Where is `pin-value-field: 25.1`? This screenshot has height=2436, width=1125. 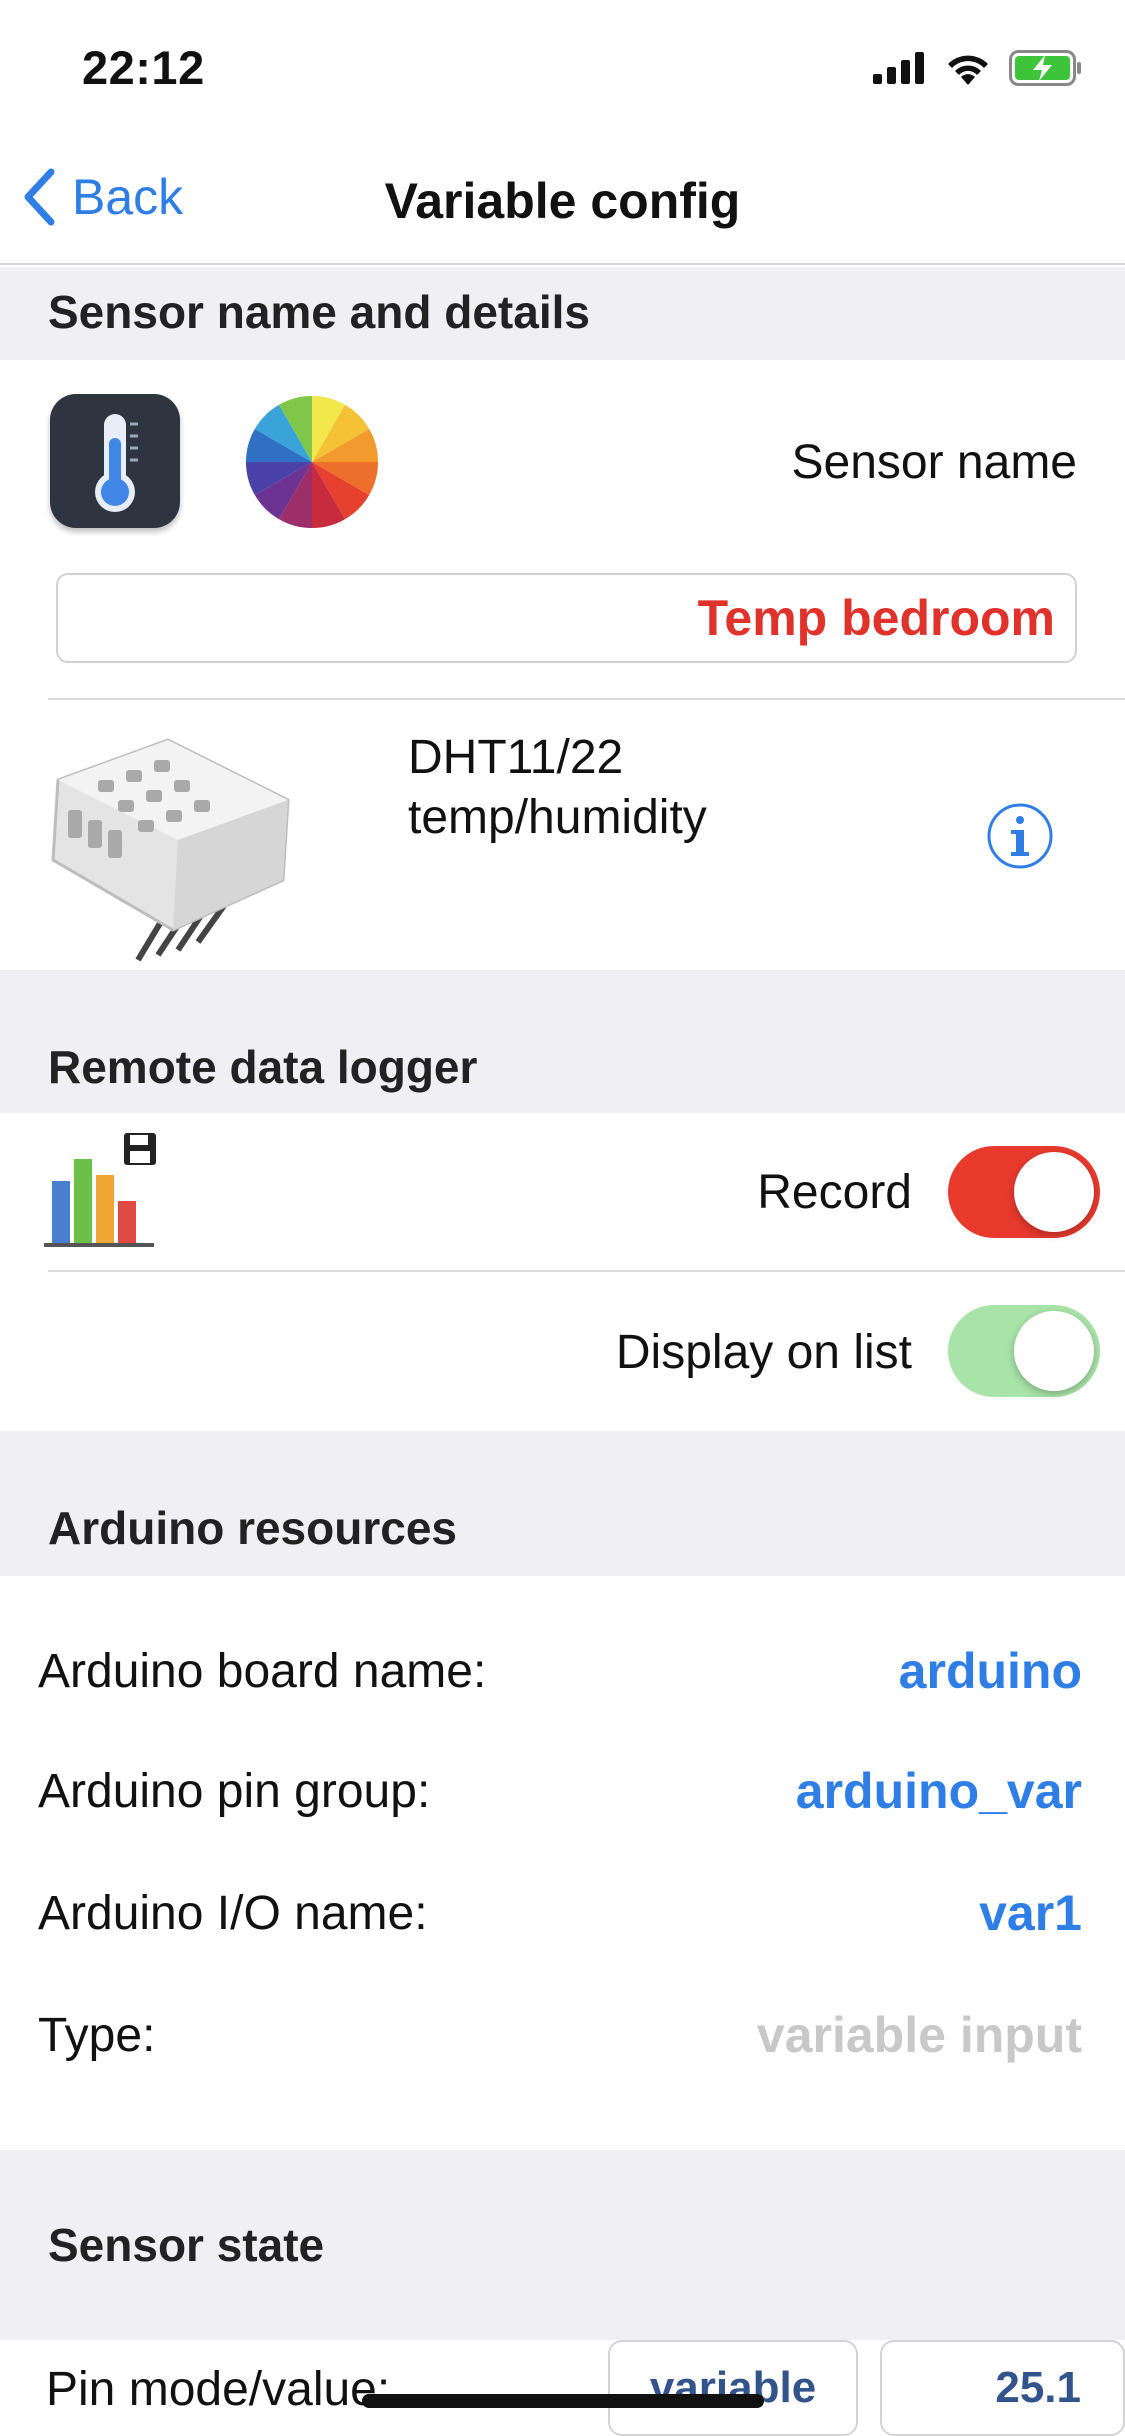 pin-value-field: 25.1 is located at coordinates (1002, 2388).